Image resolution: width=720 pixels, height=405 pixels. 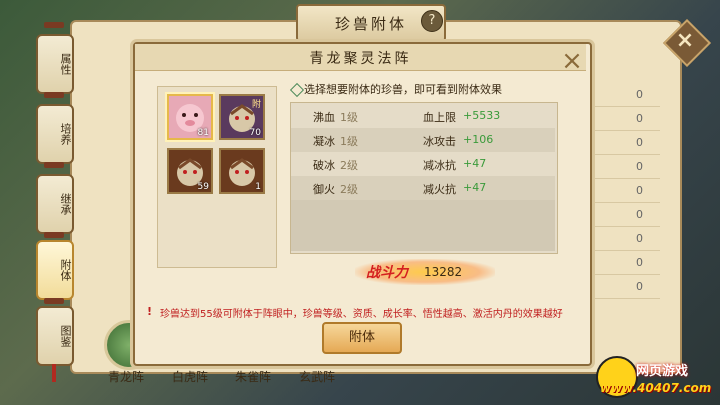 I want to click on beast-slot: 81, so click(x=190, y=117).